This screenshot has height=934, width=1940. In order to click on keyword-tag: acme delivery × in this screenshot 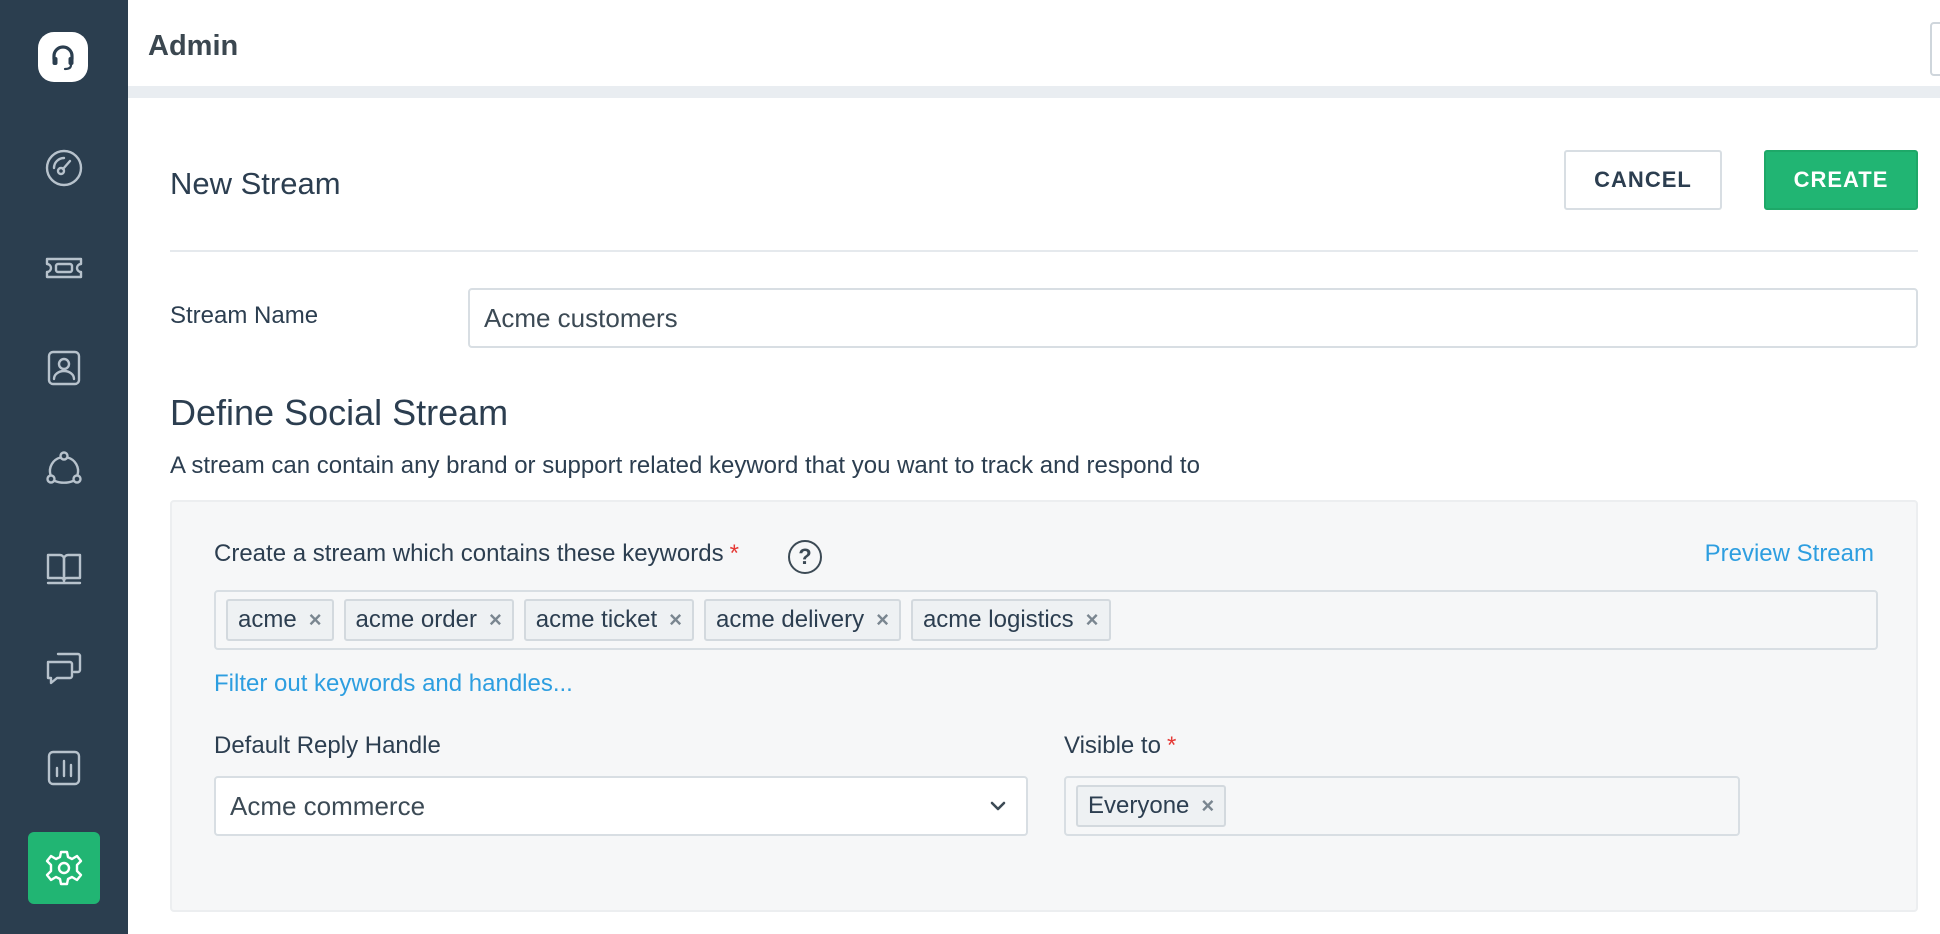, I will do `click(802, 620)`.